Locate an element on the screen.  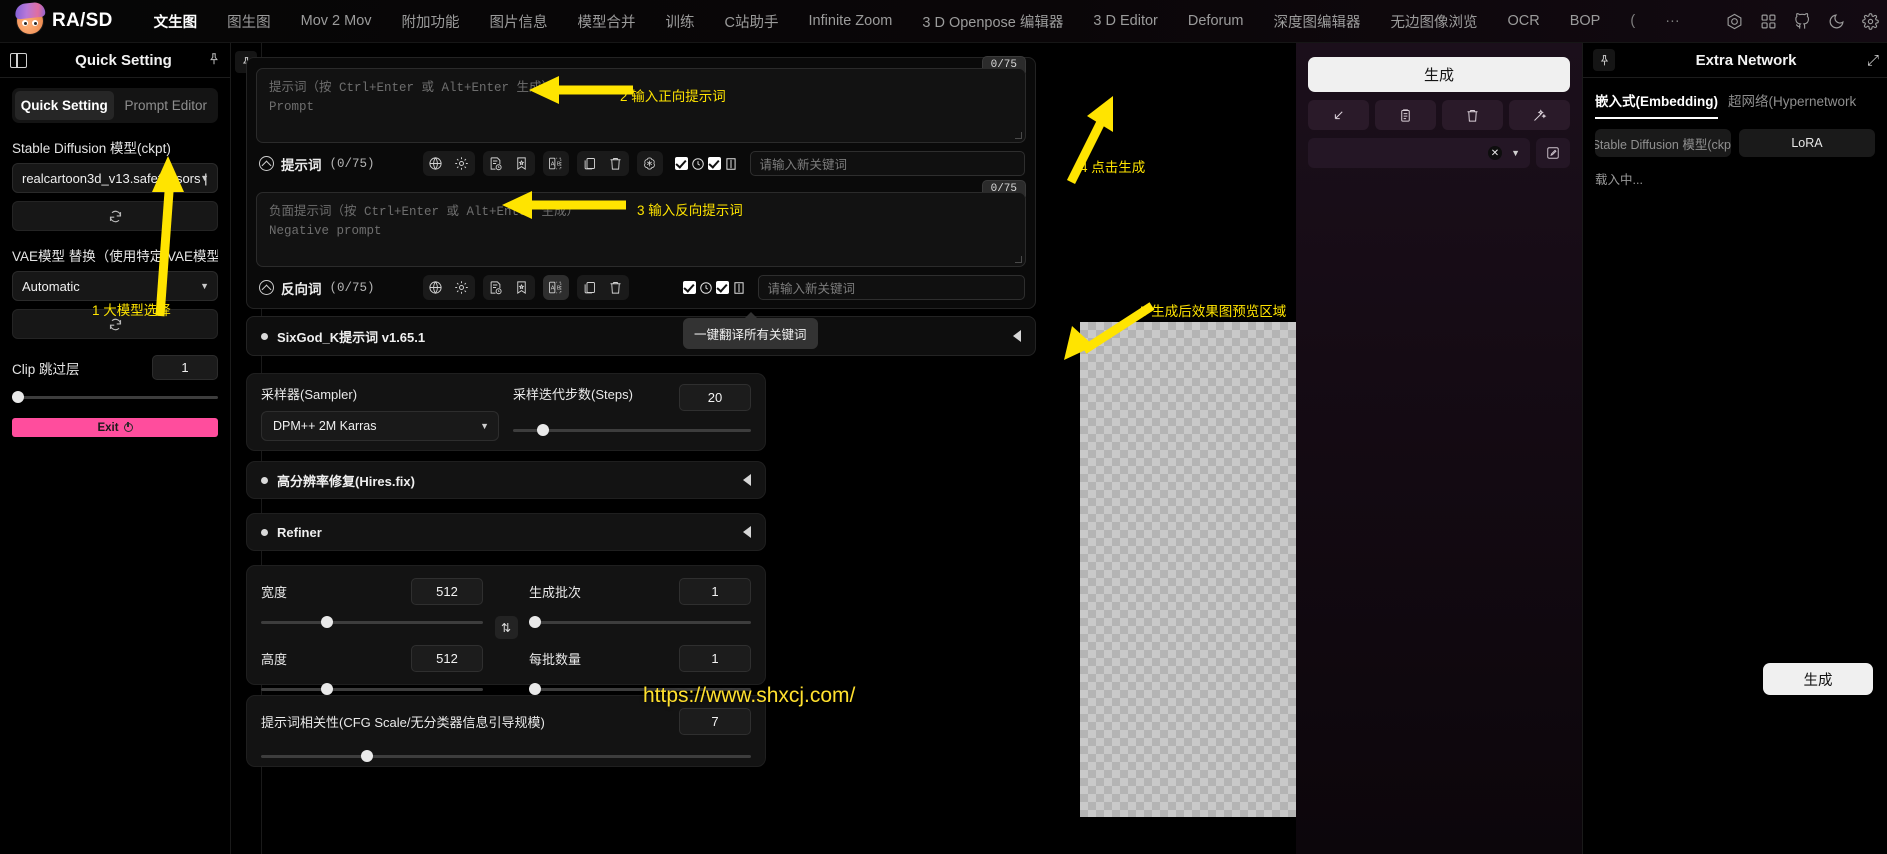
magic-wand-icon is located at coordinates (1539, 115).